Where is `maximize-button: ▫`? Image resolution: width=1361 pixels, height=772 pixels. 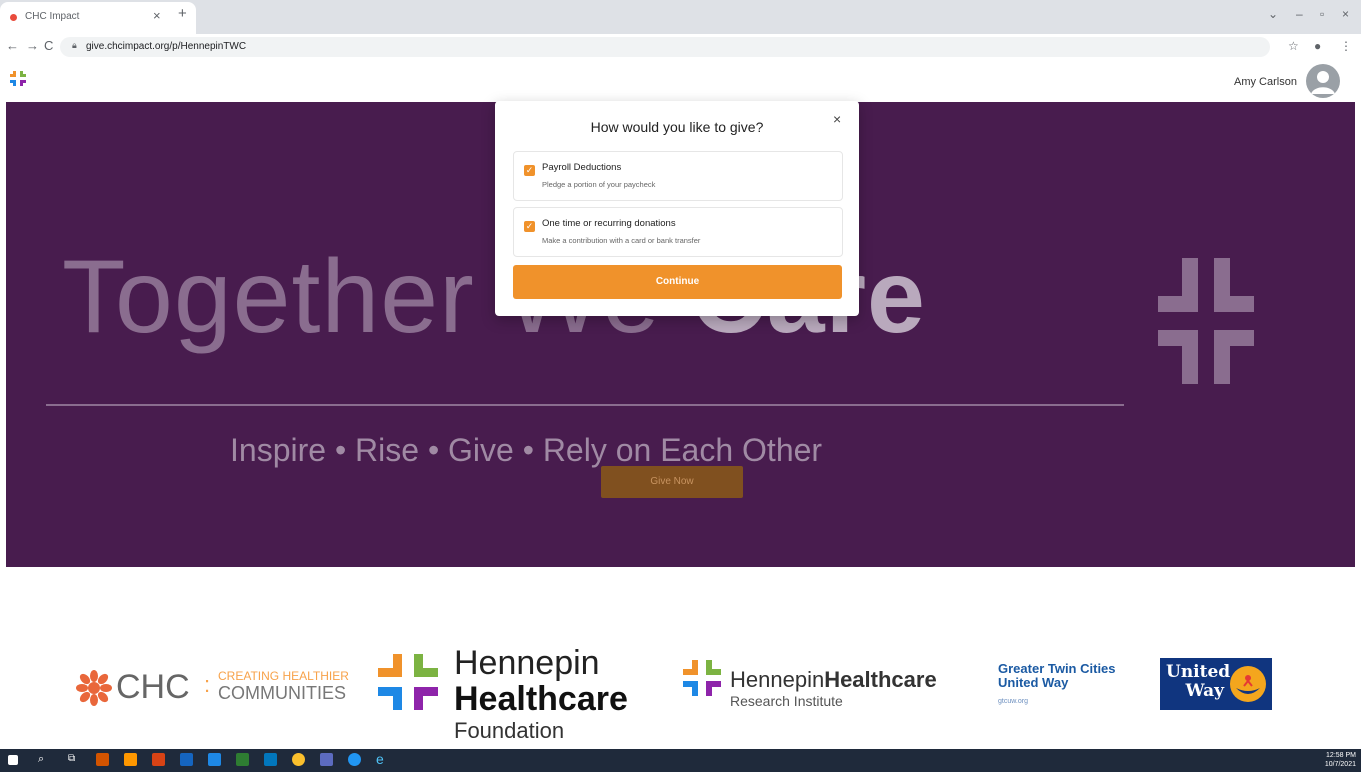 maximize-button: ▫ is located at coordinates (1322, 14).